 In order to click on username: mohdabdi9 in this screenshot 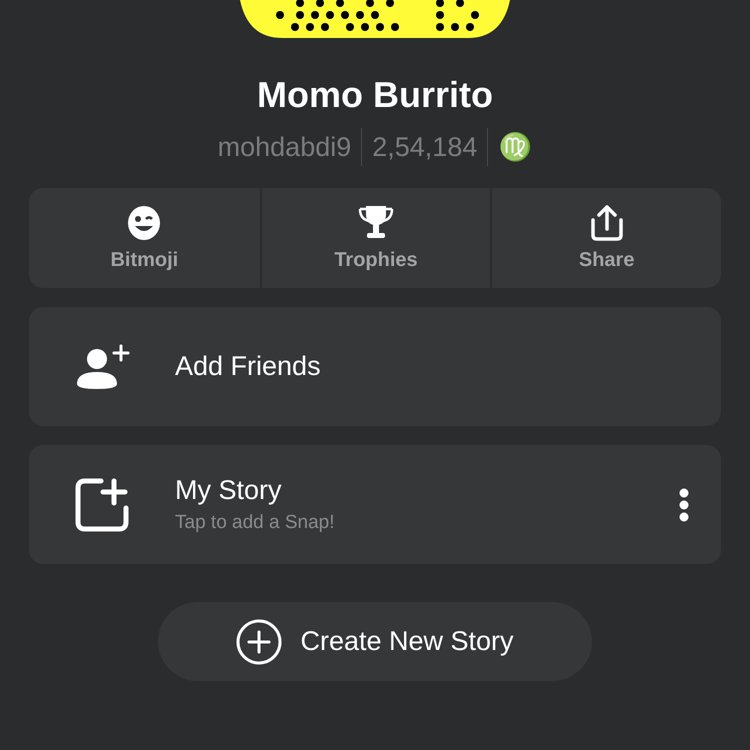, I will do `click(284, 147)`.